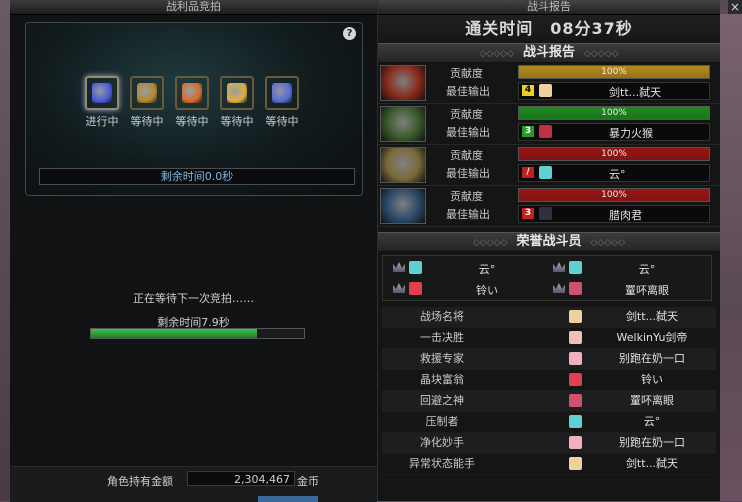  I want to click on auction-progress-bar, so click(197, 333).